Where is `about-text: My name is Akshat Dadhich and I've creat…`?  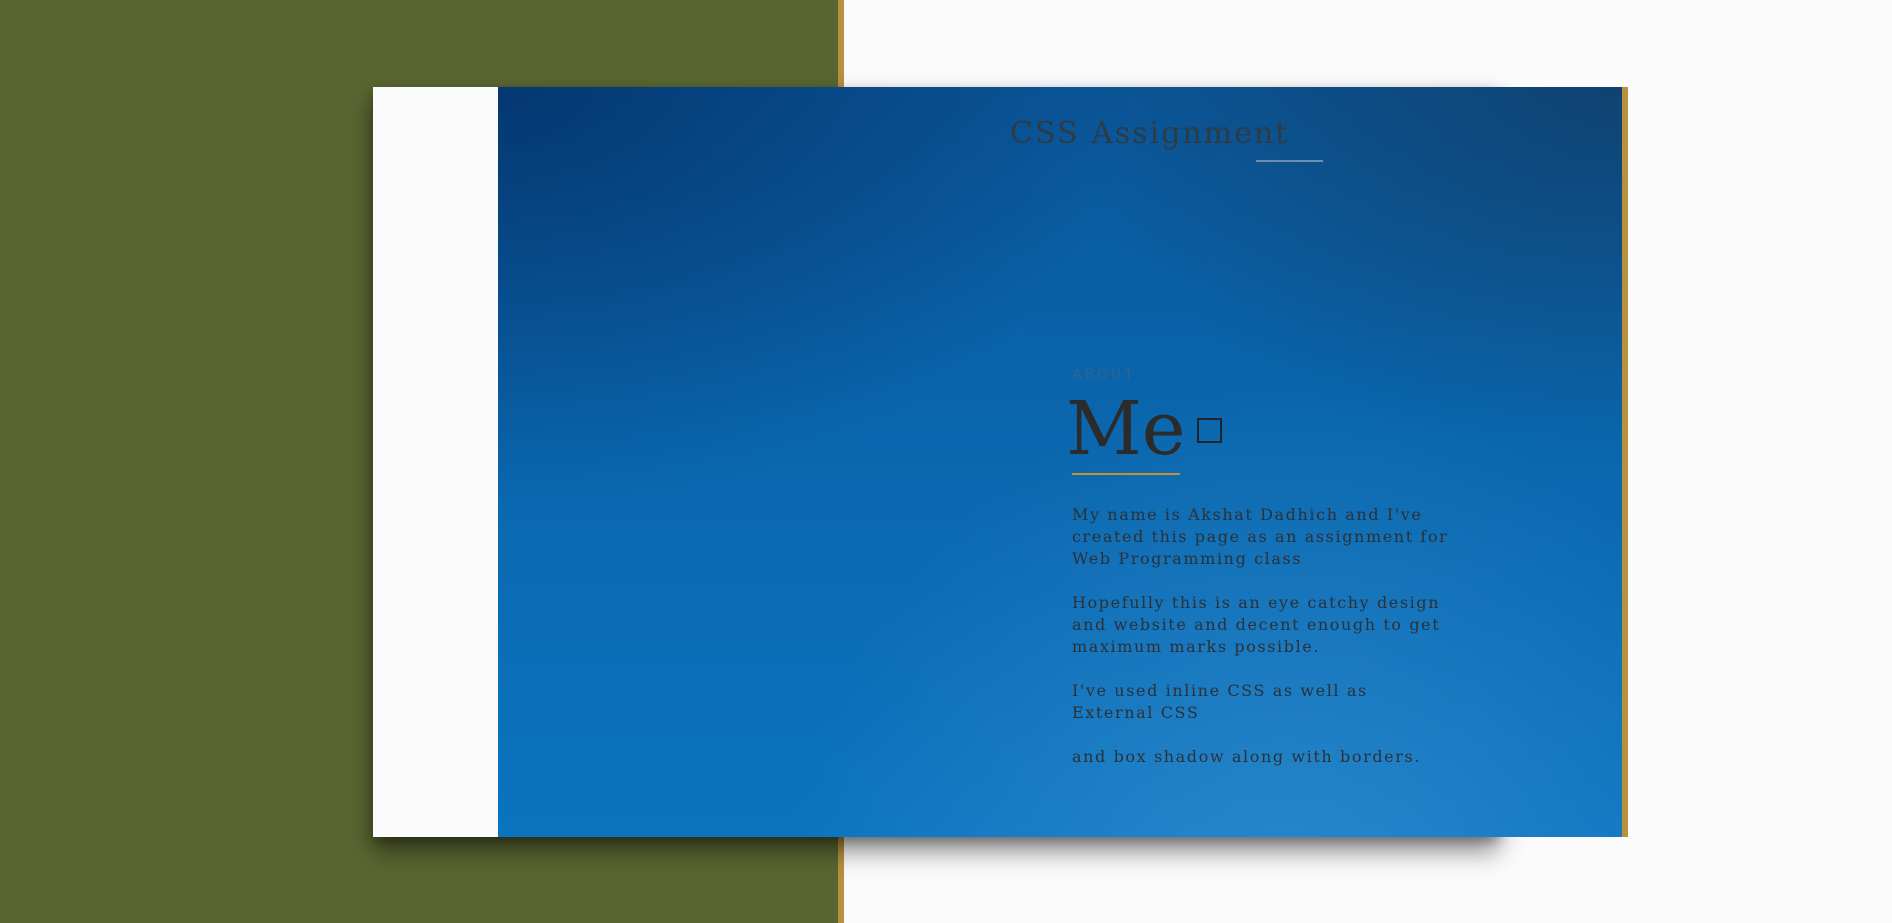 about-text: My name is Akshat Dadhich and I've creat… is located at coordinates (1262, 647).